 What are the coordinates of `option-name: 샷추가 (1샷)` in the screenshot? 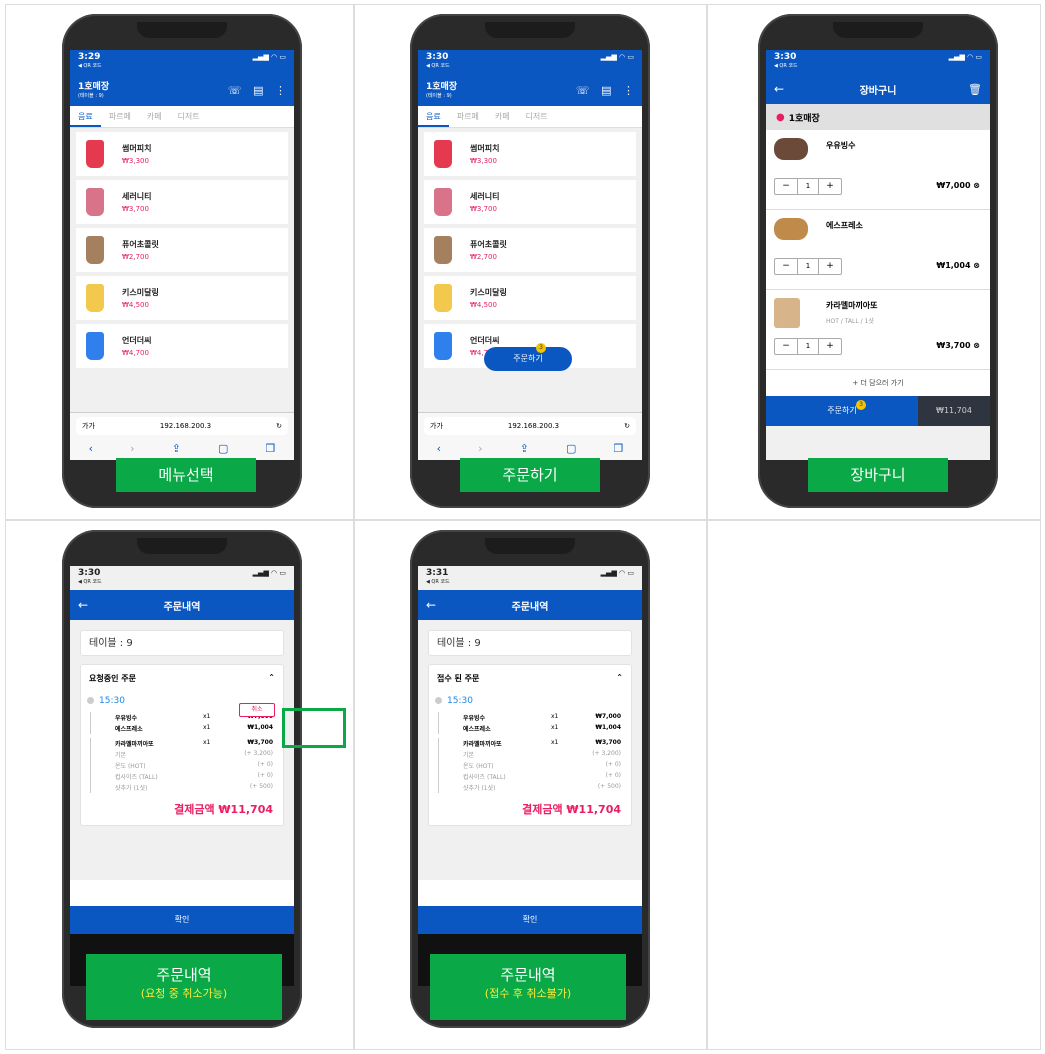 It's located at (479, 788).